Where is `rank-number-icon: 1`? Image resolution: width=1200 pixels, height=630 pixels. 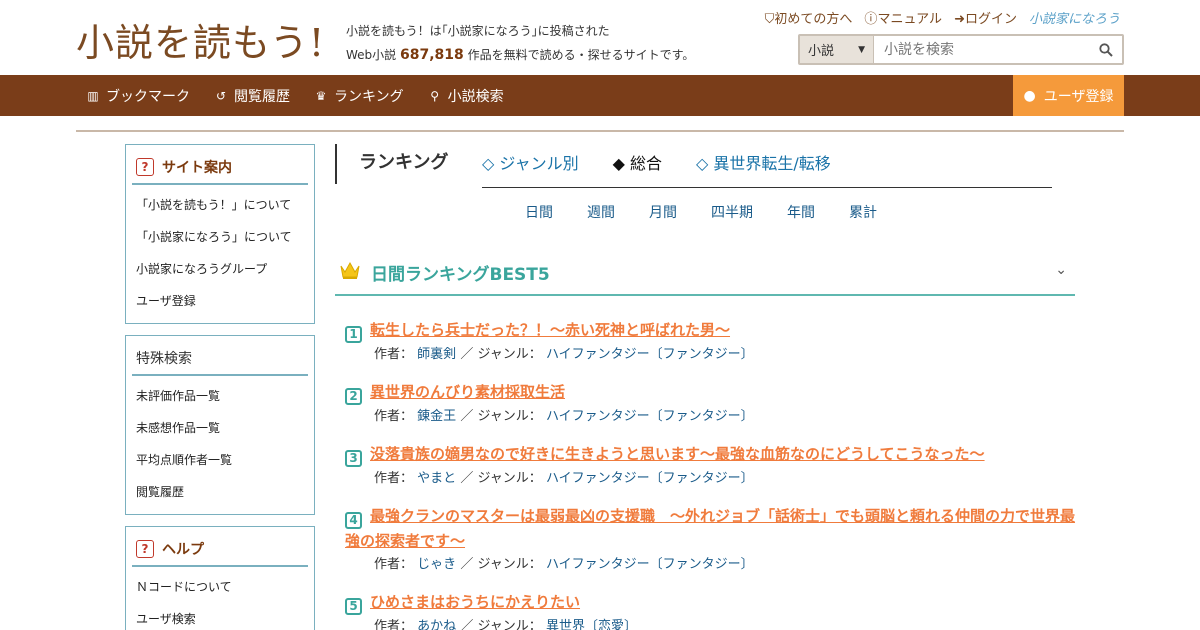 rank-number-icon: 1 is located at coordinates (353, 334).